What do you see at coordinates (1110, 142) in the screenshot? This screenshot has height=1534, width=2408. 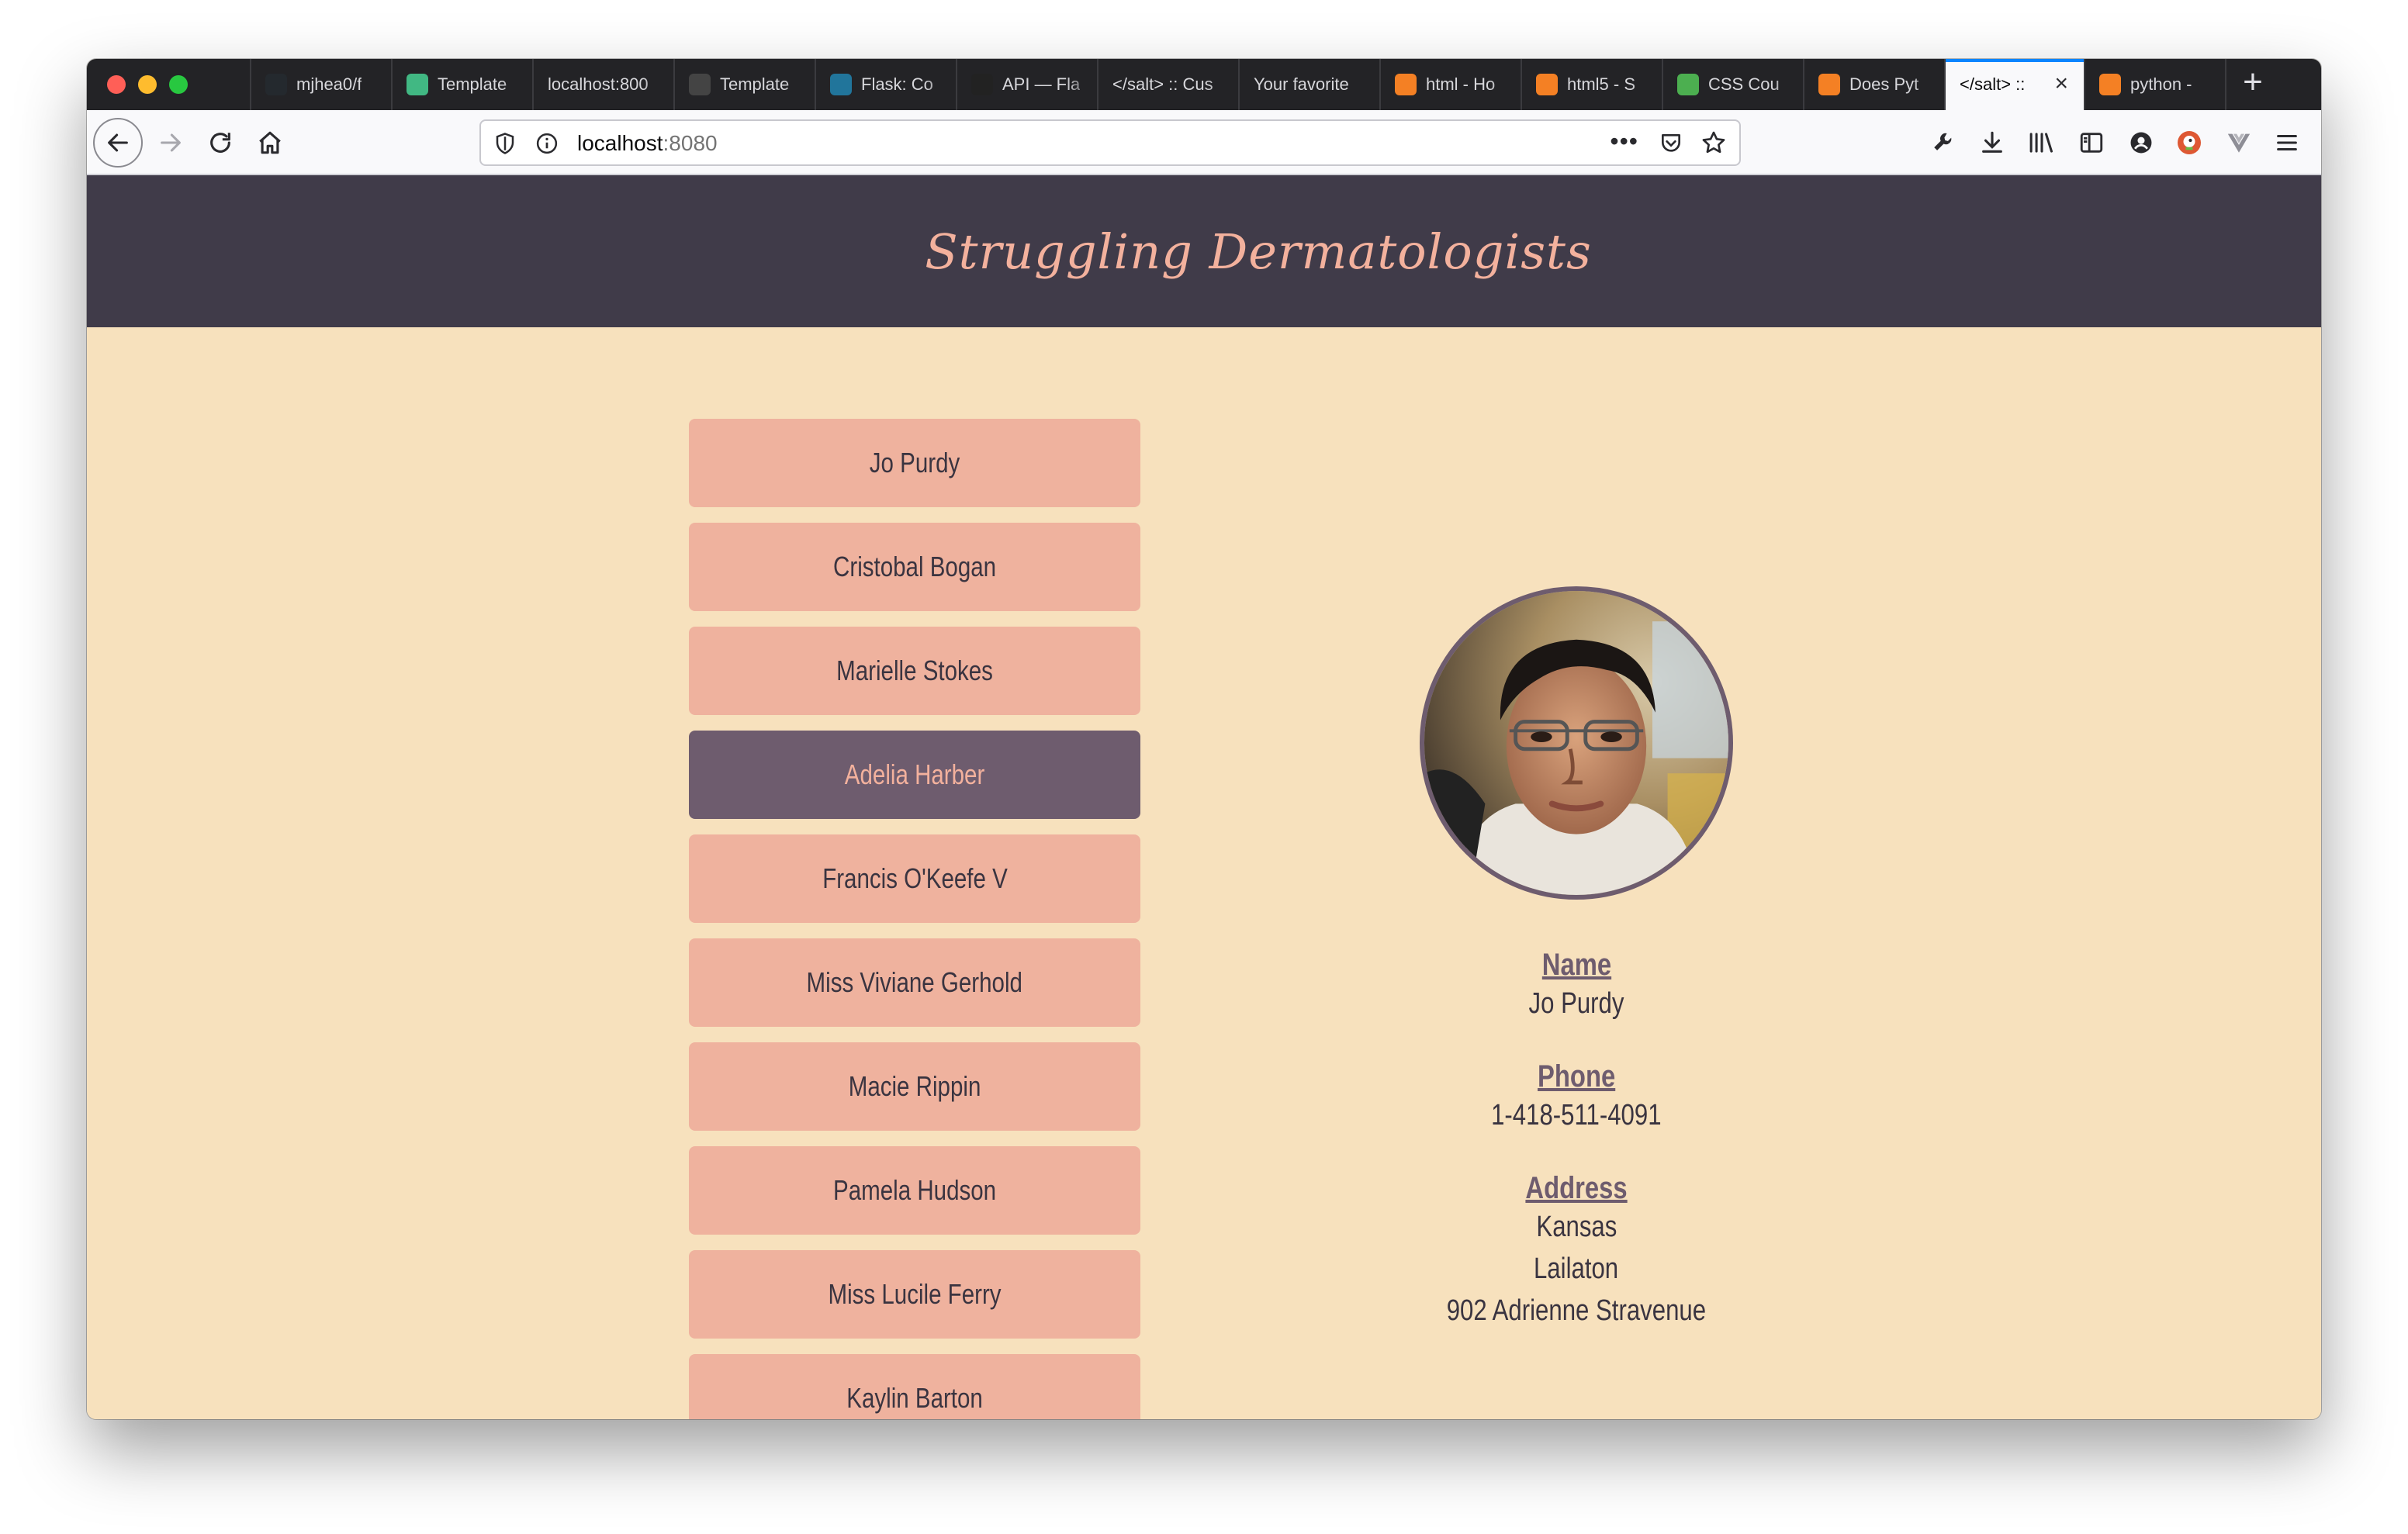 I see `url-bar: localhost:8080 •••` at bounding box center [1110, 142].